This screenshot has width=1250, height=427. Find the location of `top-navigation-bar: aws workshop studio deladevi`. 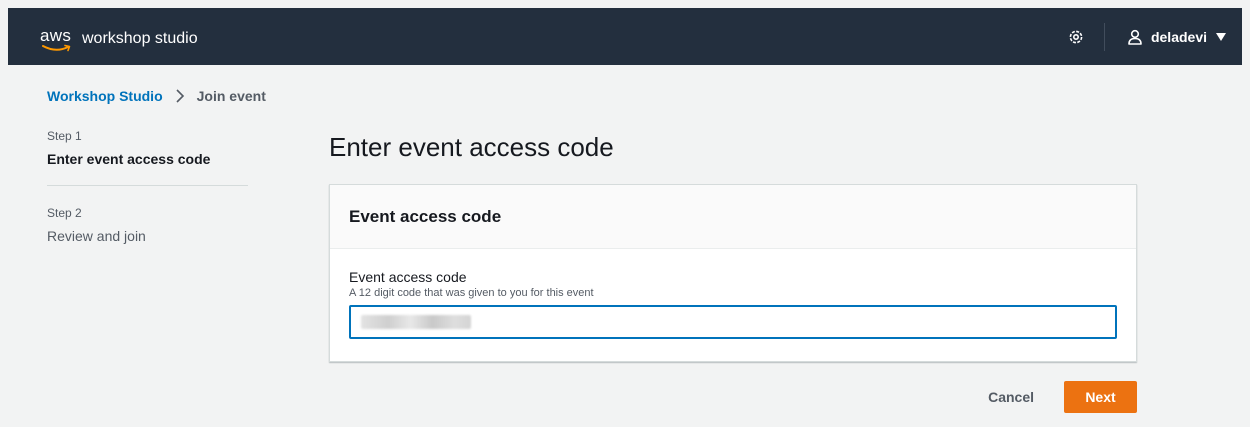

top-navigation-bar: aws workshop studio deladevi is located at coordinates (625, 36).